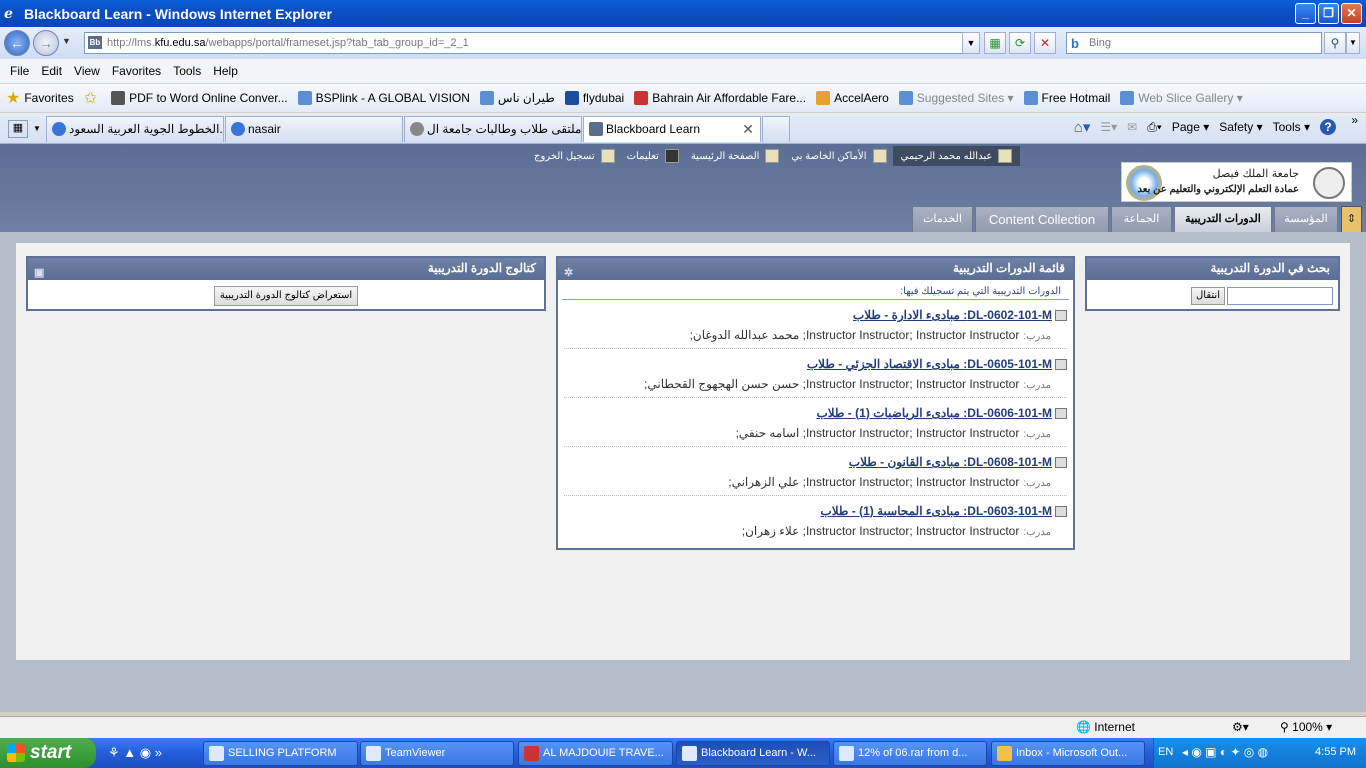 The image size is (1366, 768). What do you see at coordinates (852, 98) in the screenshot?
I see `favorite-link: AccelAero` at bounding box center [852, 98].